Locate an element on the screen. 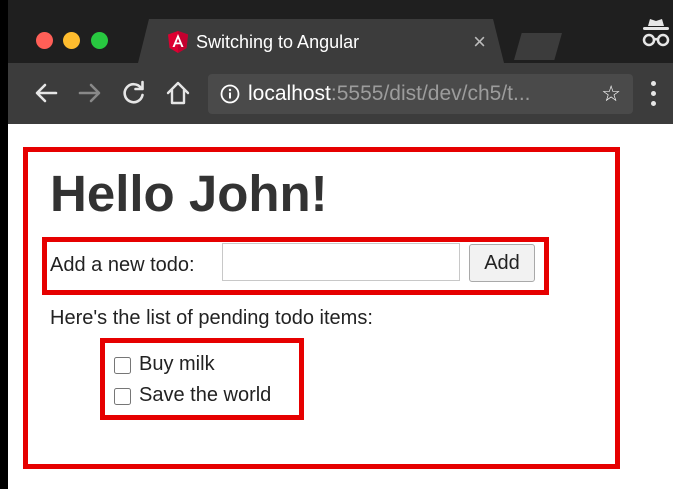 The height and width of the screenshot is (489, 673). address-bar: localhost:5555/dist/dev/ch5/t... ☆ is located at coordinates (420, 94).